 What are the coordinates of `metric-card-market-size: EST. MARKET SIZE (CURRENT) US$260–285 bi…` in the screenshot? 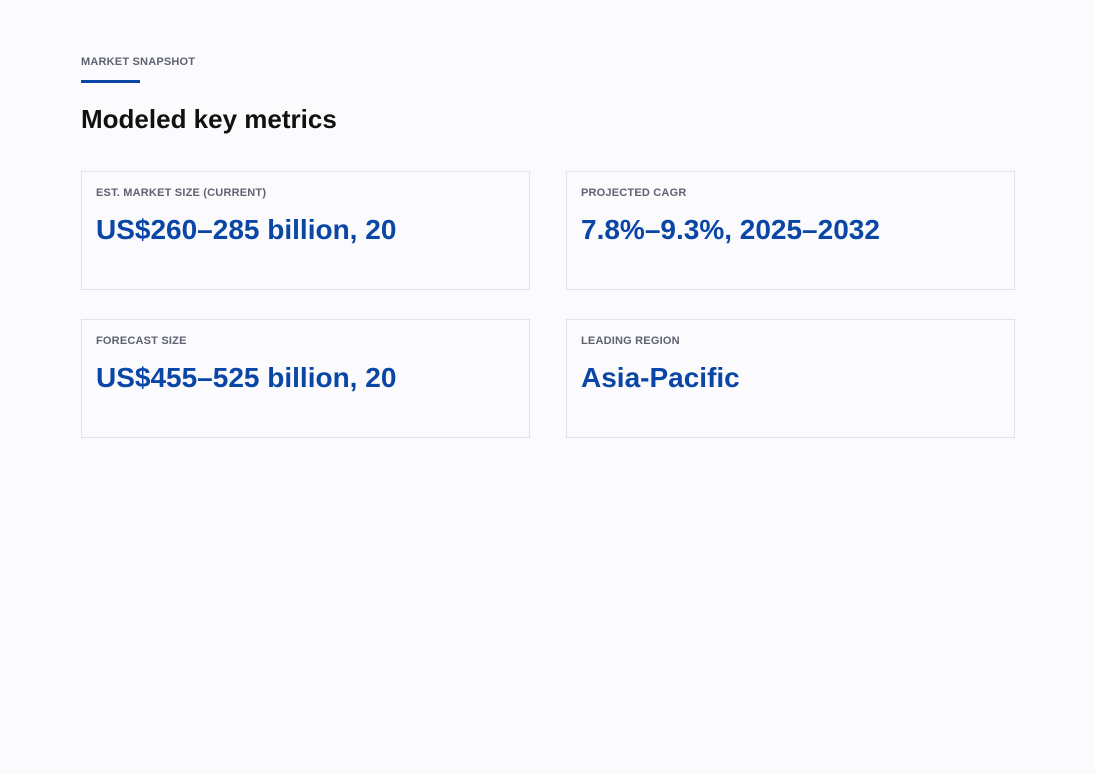 It's located at (305, 230).